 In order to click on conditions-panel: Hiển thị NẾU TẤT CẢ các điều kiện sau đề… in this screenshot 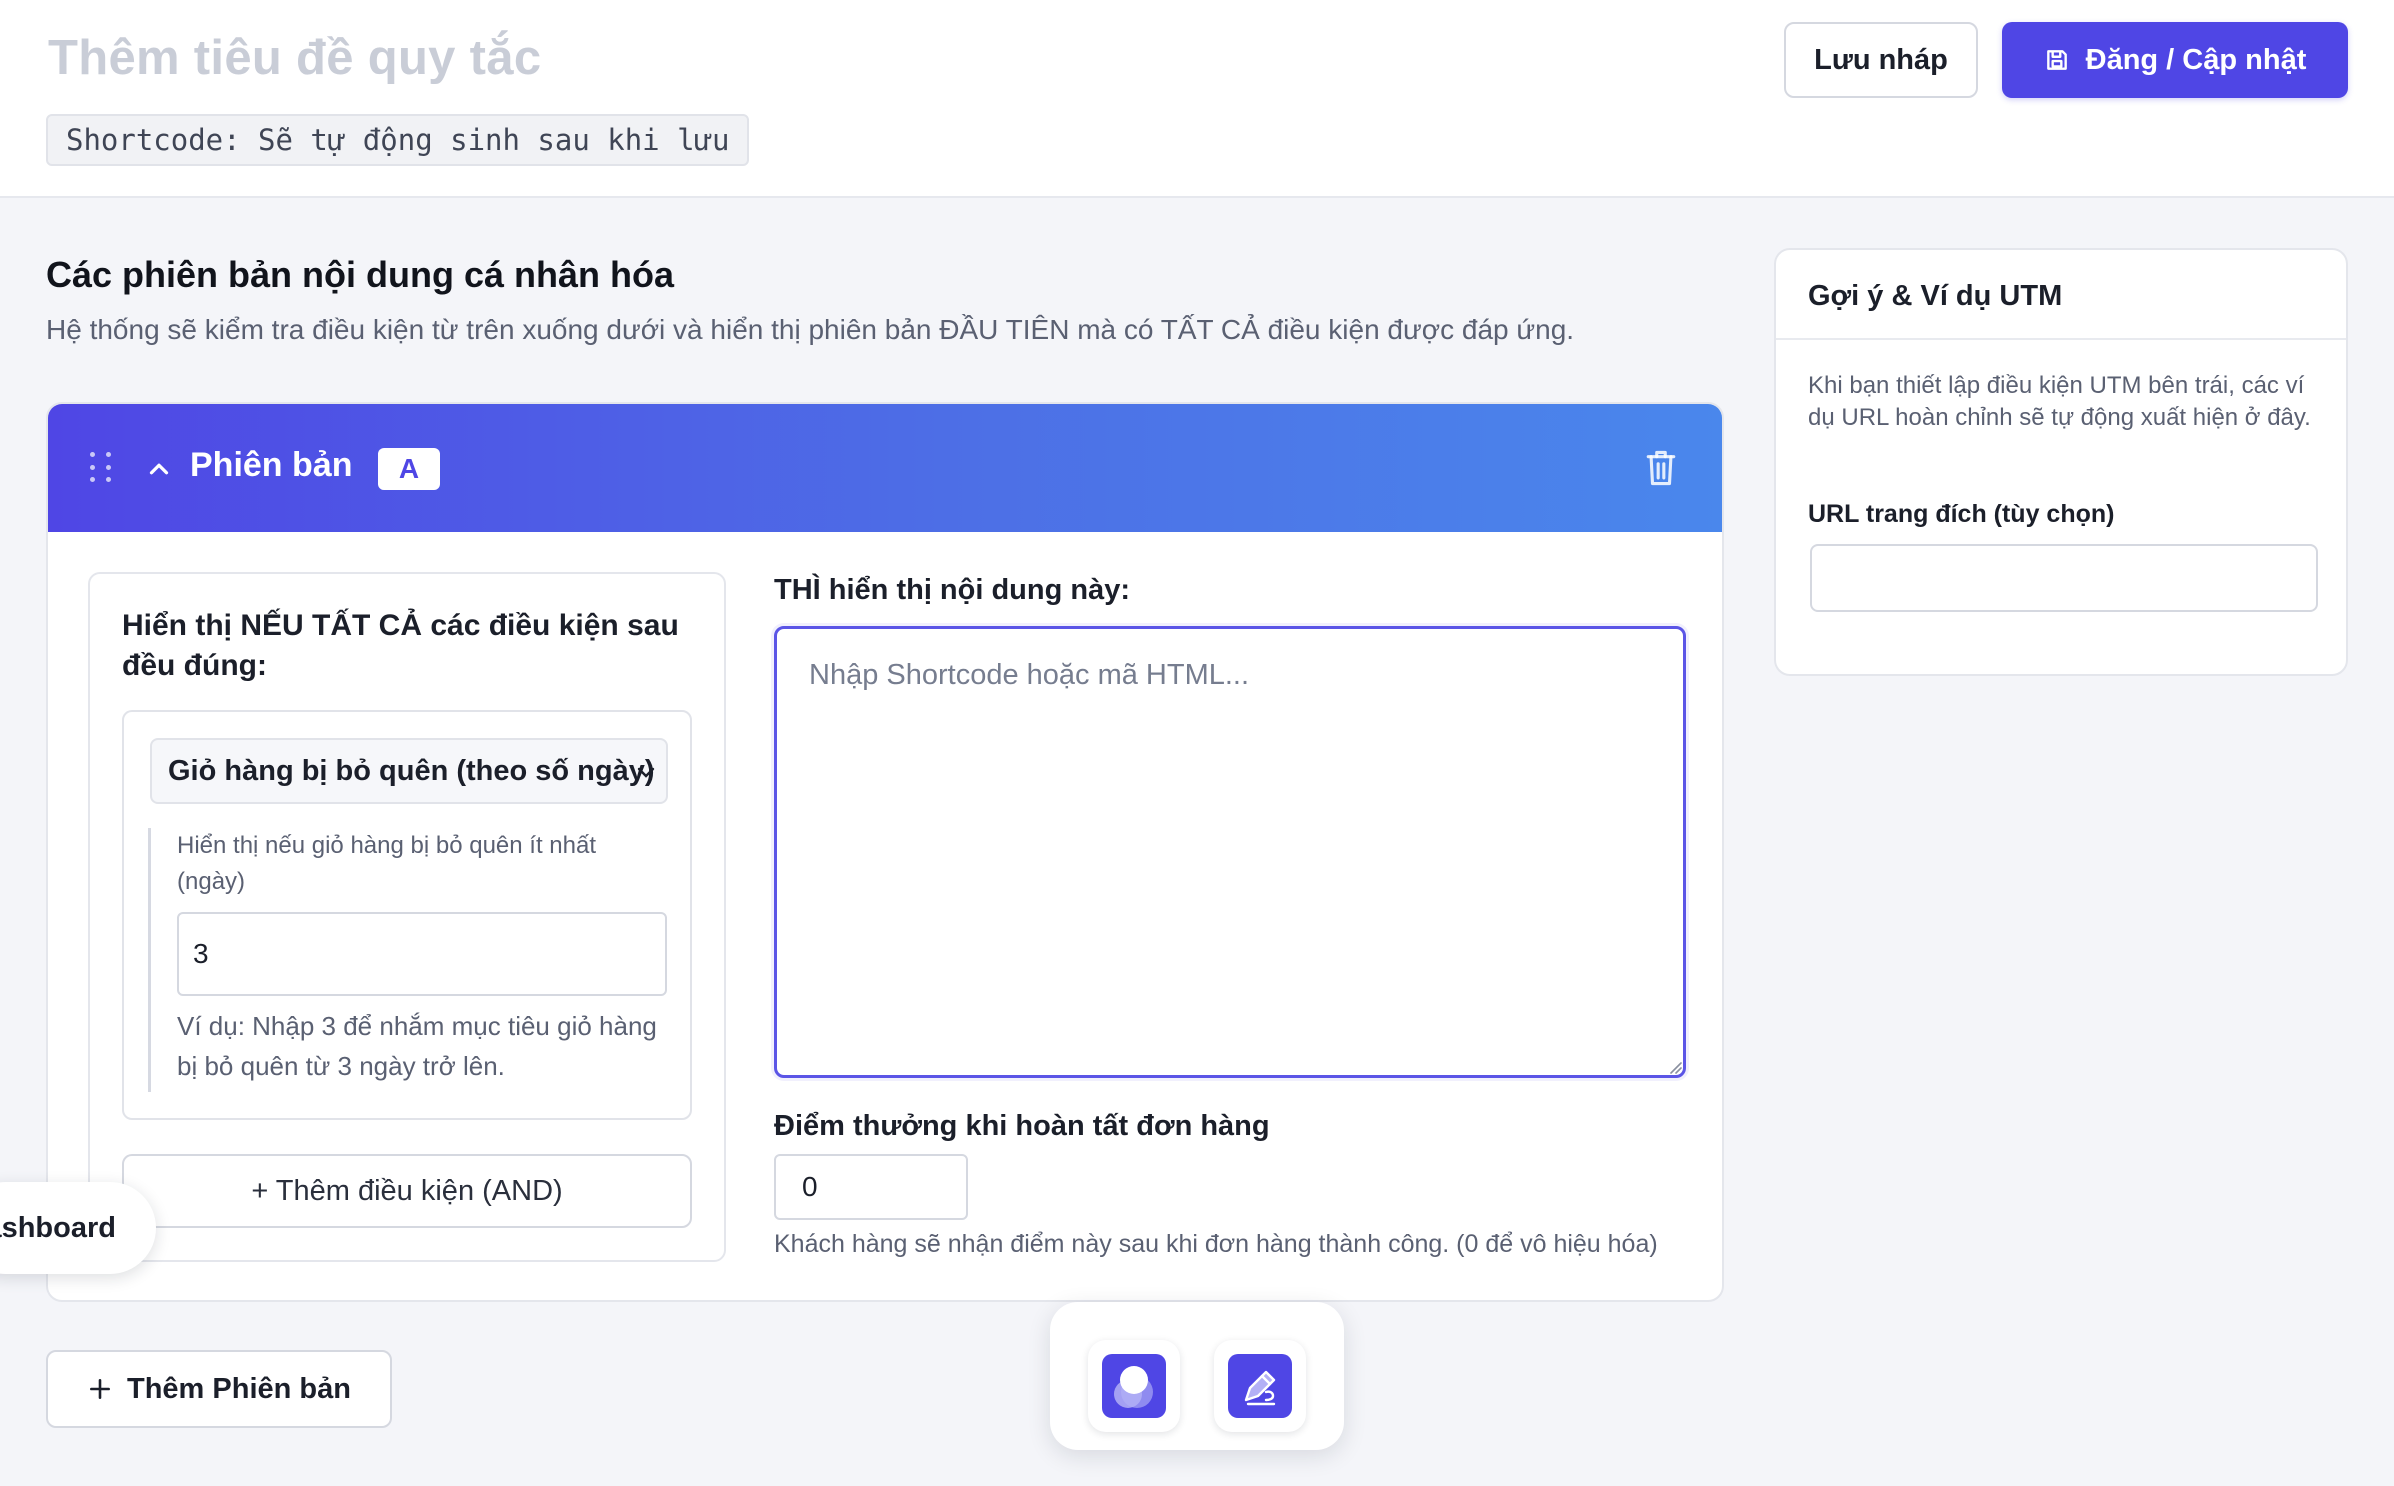, I will do `click(407, 917)`.